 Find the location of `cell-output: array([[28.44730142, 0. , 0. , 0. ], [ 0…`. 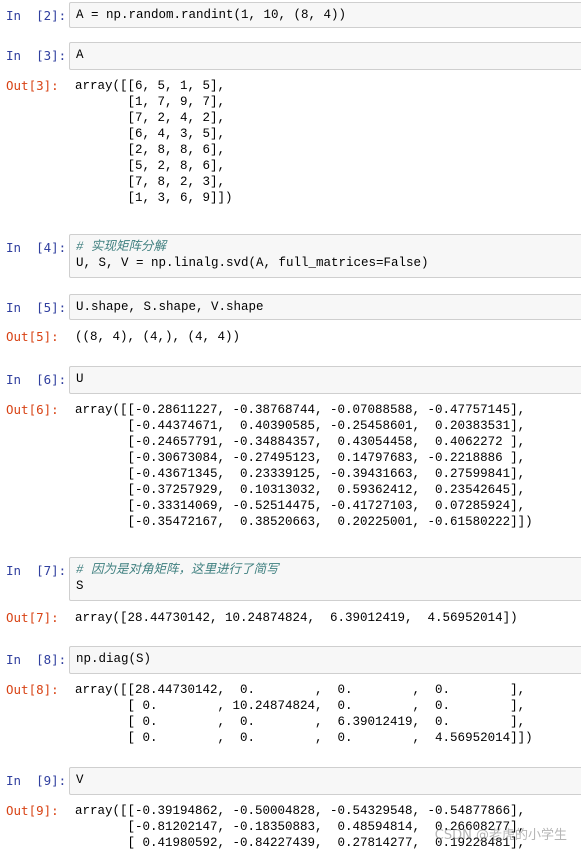

cell-output: array([[28.44730142, 0. , 0. , 0. ], [ 0… is located at coordinates (325, 714).